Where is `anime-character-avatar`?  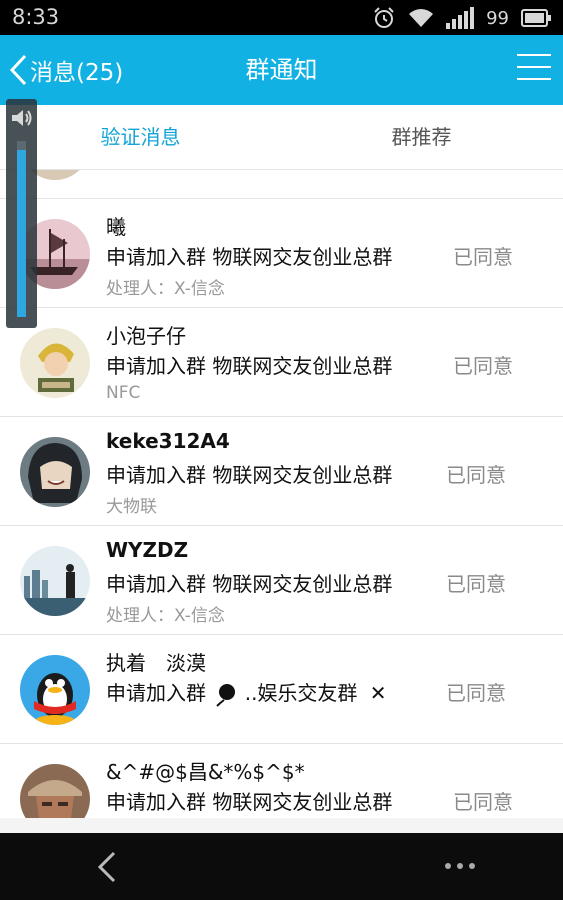
anime-character-avatar is located at coordinates (55, 363).